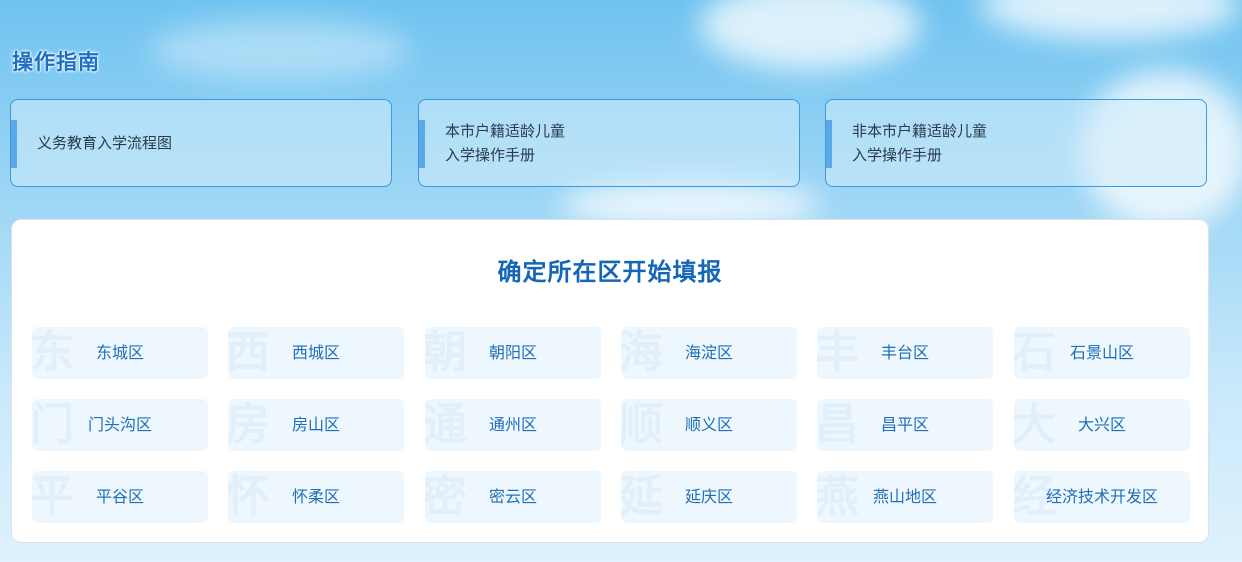 This screenshot has width=1242, height=562. I want to click on district-button-daxing: 大 大兴区, so click(1102, 425).